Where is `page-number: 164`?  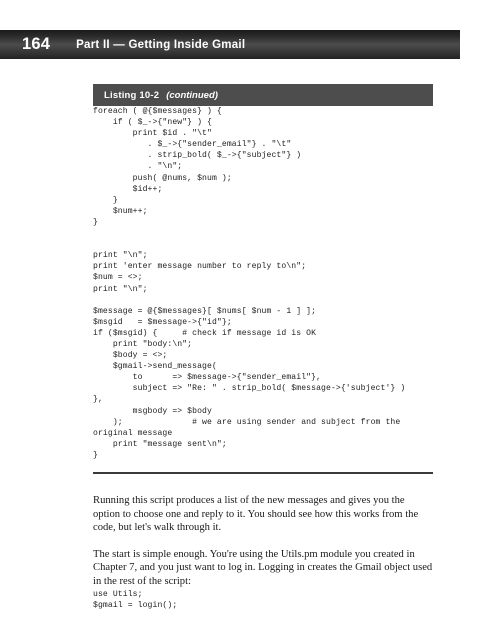 page-number: 164 is located at coordinates (36, 44).